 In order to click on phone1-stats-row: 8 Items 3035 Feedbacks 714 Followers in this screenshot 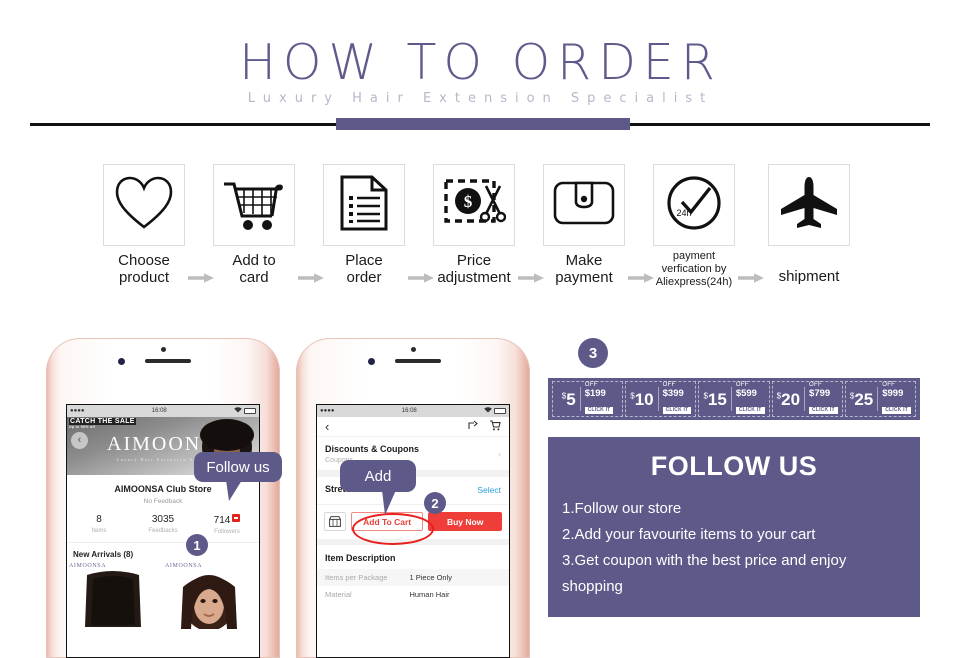, I will do `click(163, 524)`.